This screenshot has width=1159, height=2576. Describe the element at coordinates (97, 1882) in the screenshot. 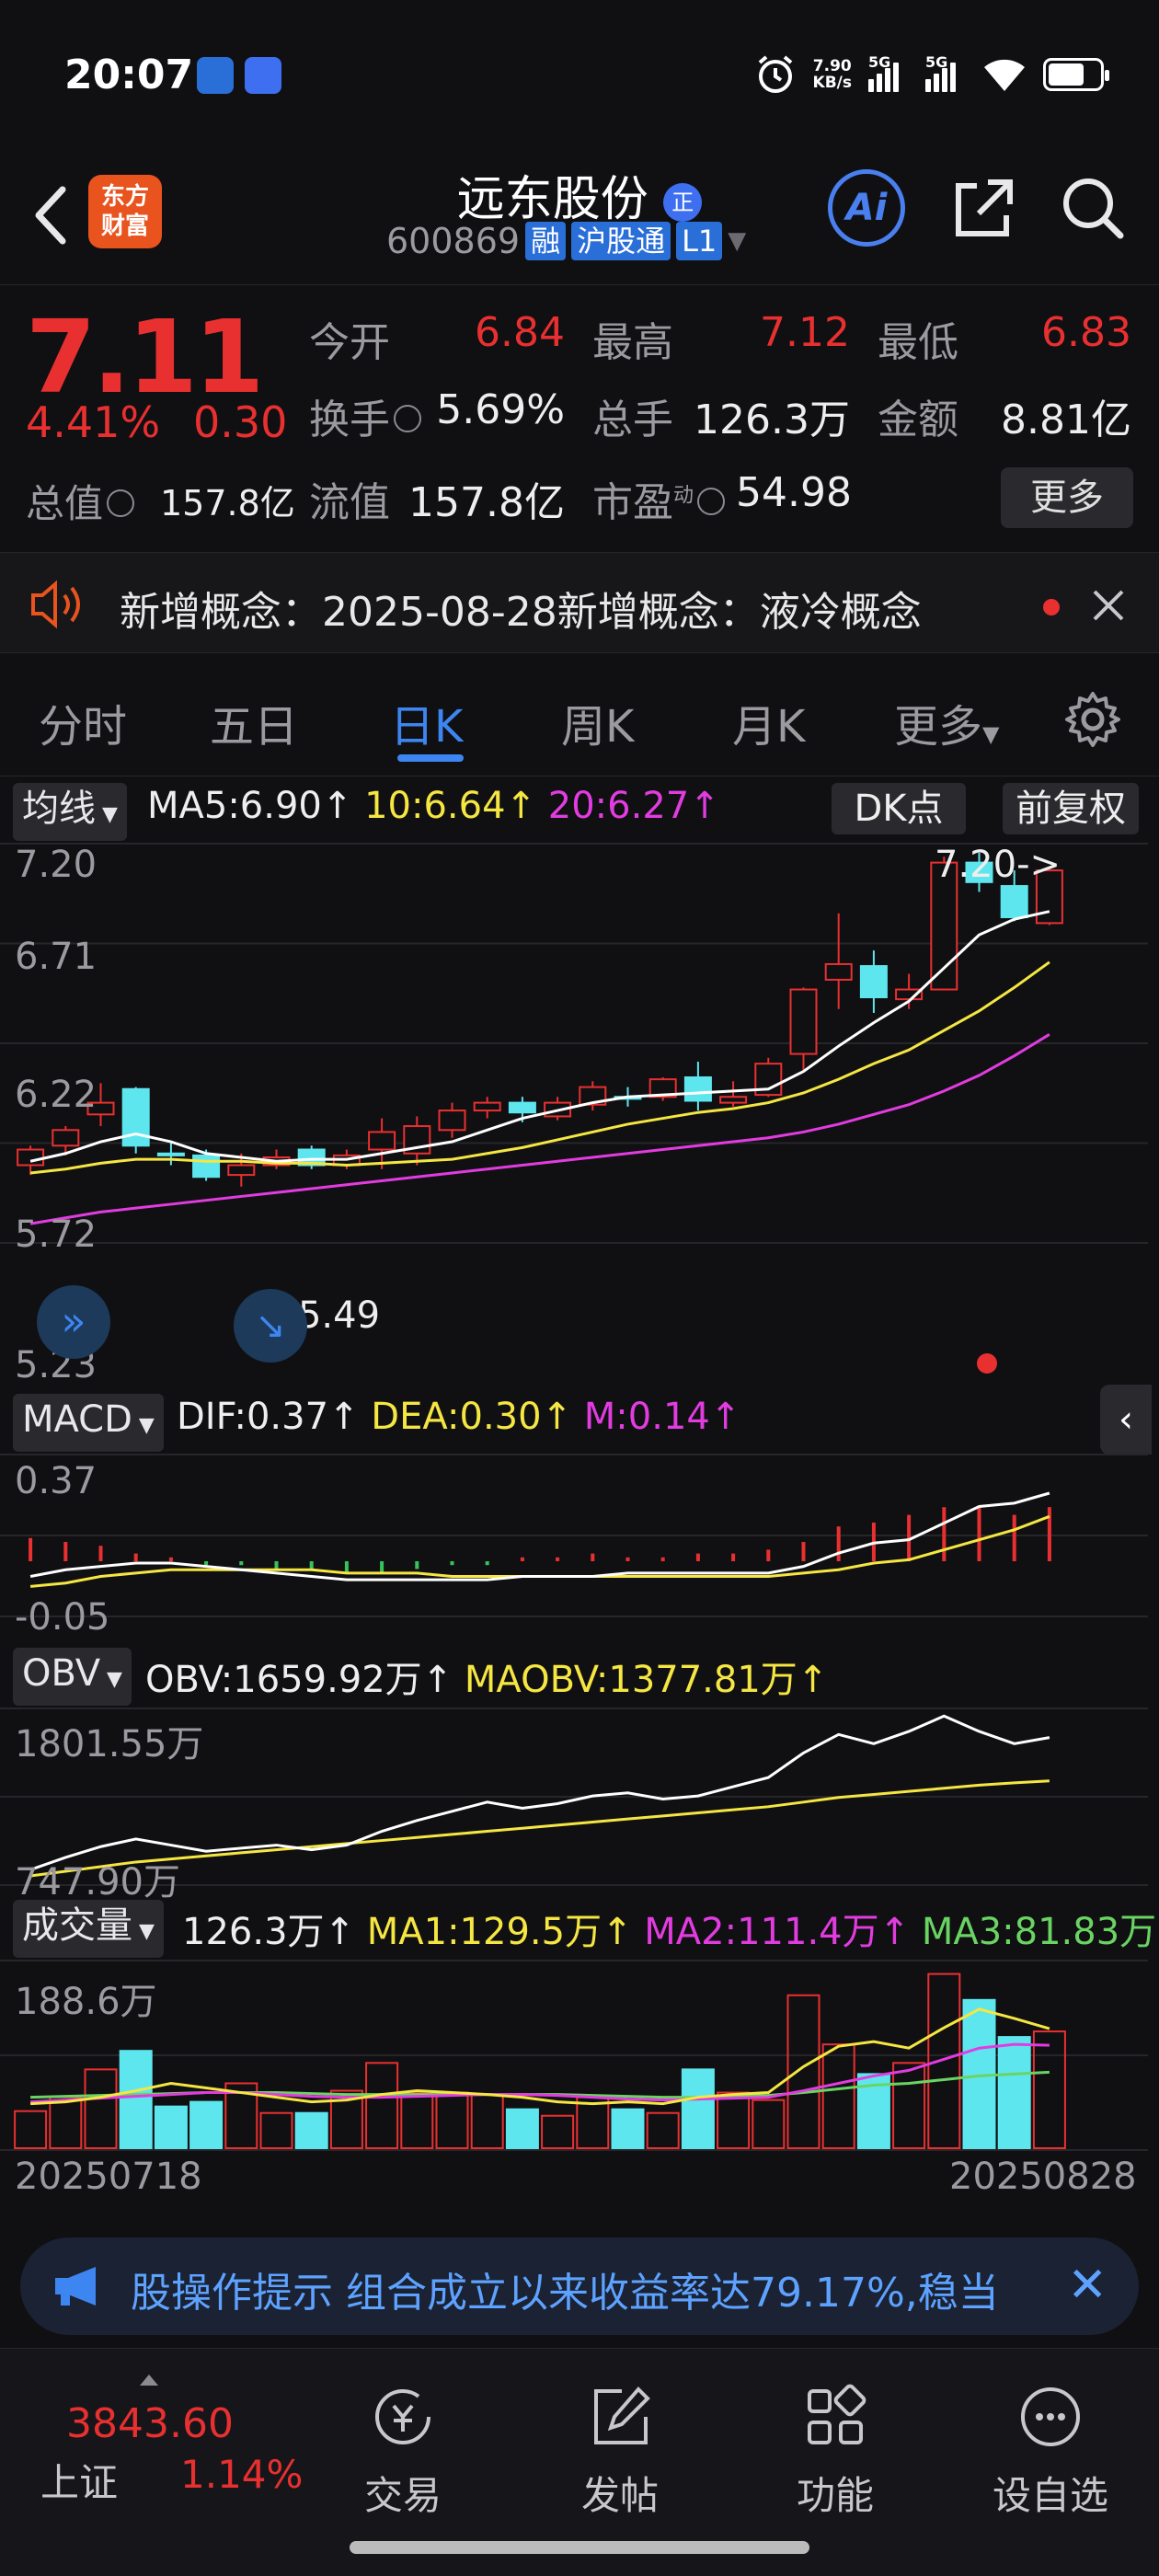

I see `obv-y-bottom: 747.90万` at that location.